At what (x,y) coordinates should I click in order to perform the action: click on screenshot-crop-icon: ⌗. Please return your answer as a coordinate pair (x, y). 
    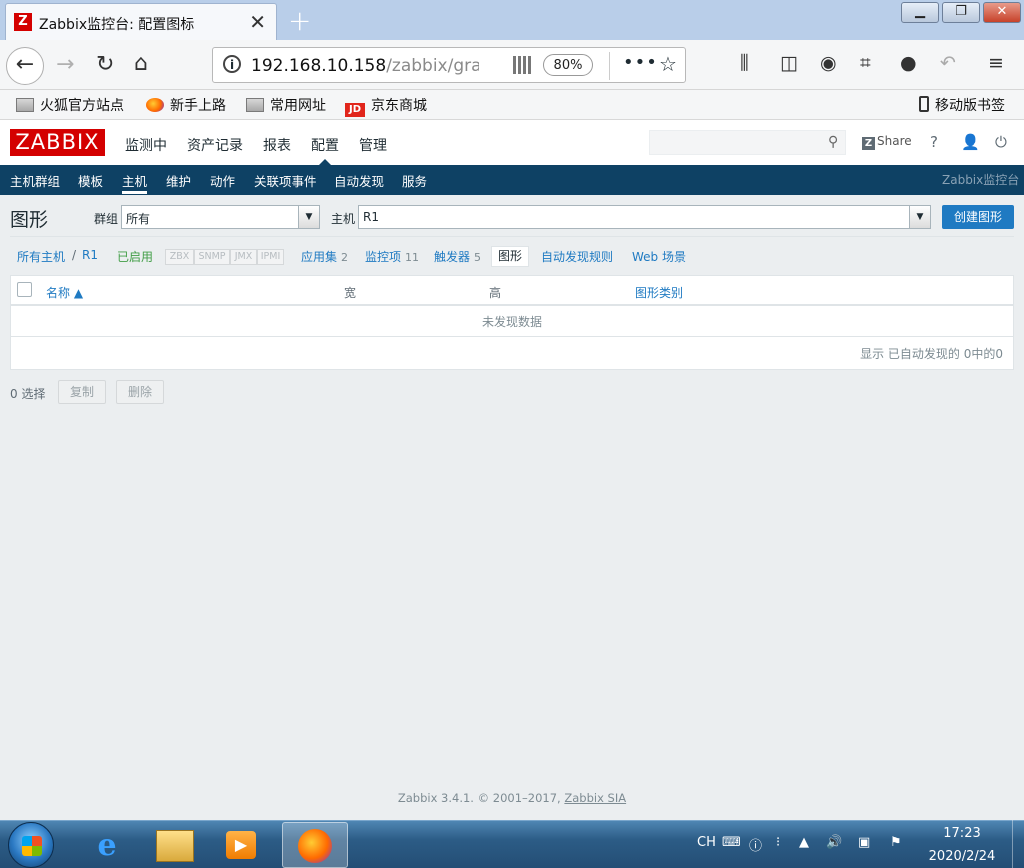
    Looking at the image, I should click on (865, 63).